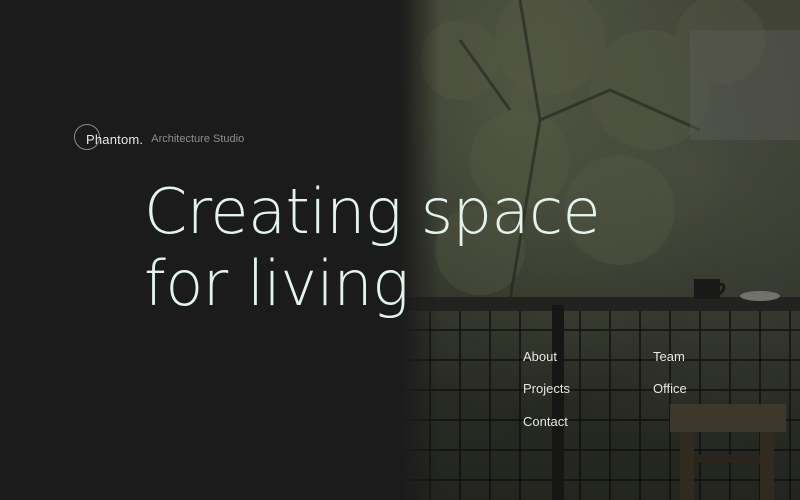 The width and height of the screenshot is (800, 500). I want to click on logo-name: Phantom., so click(115, 139).